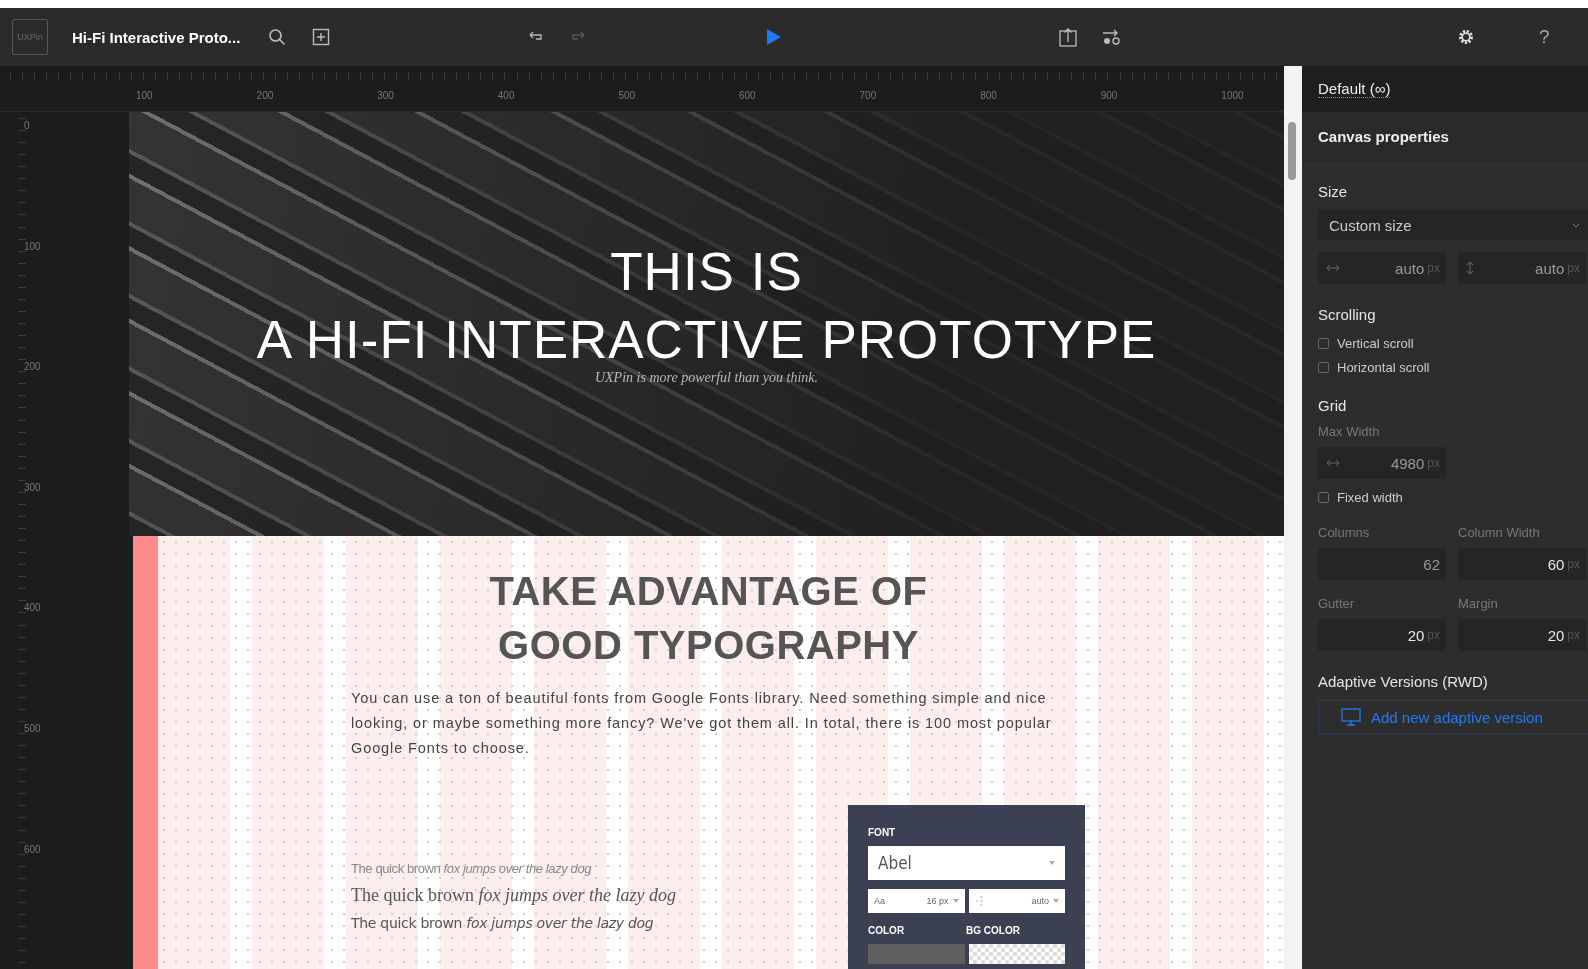 The width and height of the screenshot is (1588, 969). Describe the element at coordinates (1576, 225) in the screenshot. I see `chevron-icon` at that location.